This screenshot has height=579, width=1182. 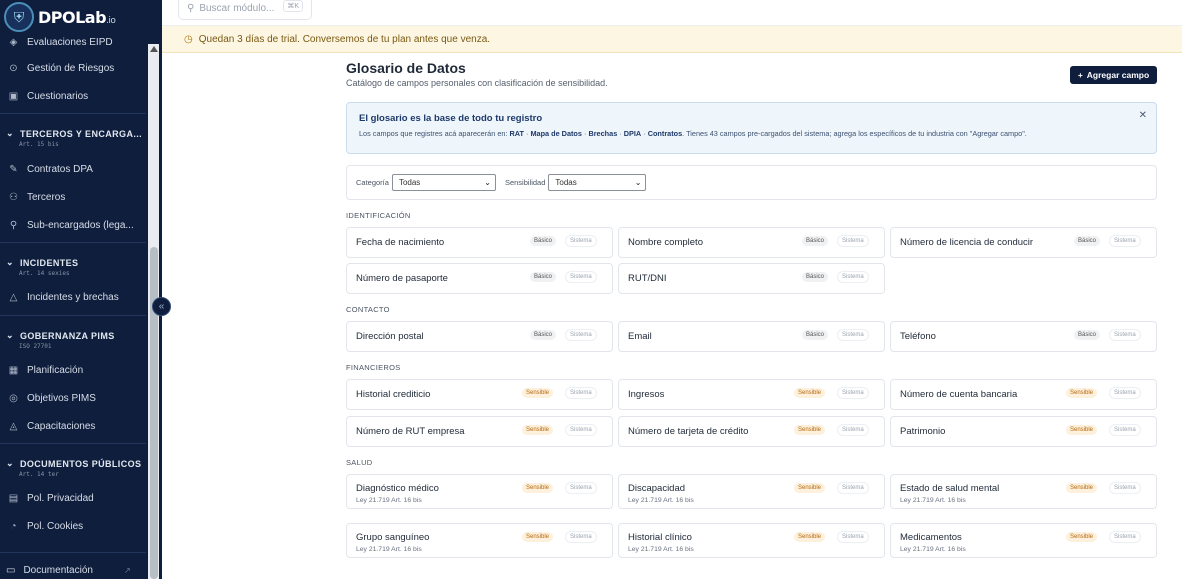 I want to click on scroll-up-icon, so click(x=154, y=49).